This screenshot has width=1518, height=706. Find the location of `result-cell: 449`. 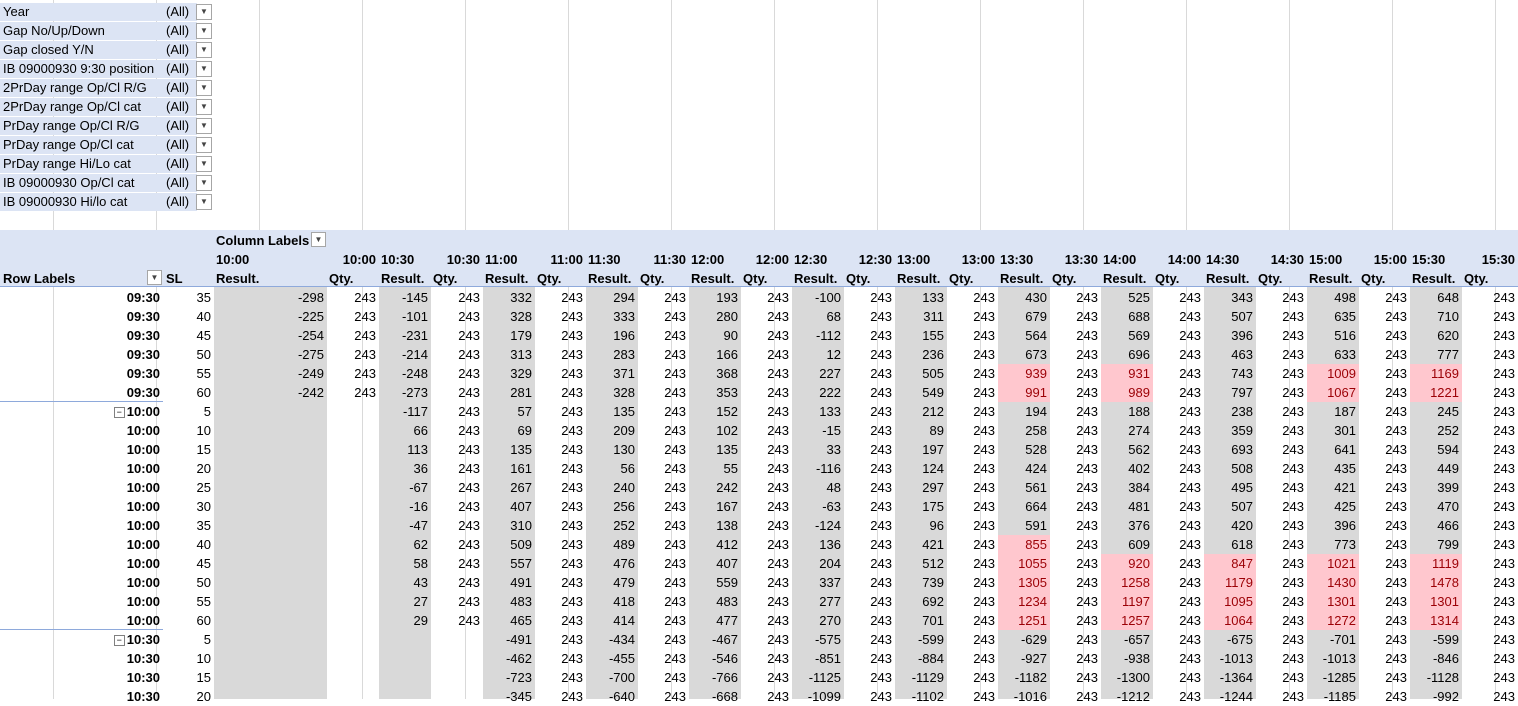

result-cell: 449 is located at coordinates (1436, 468).